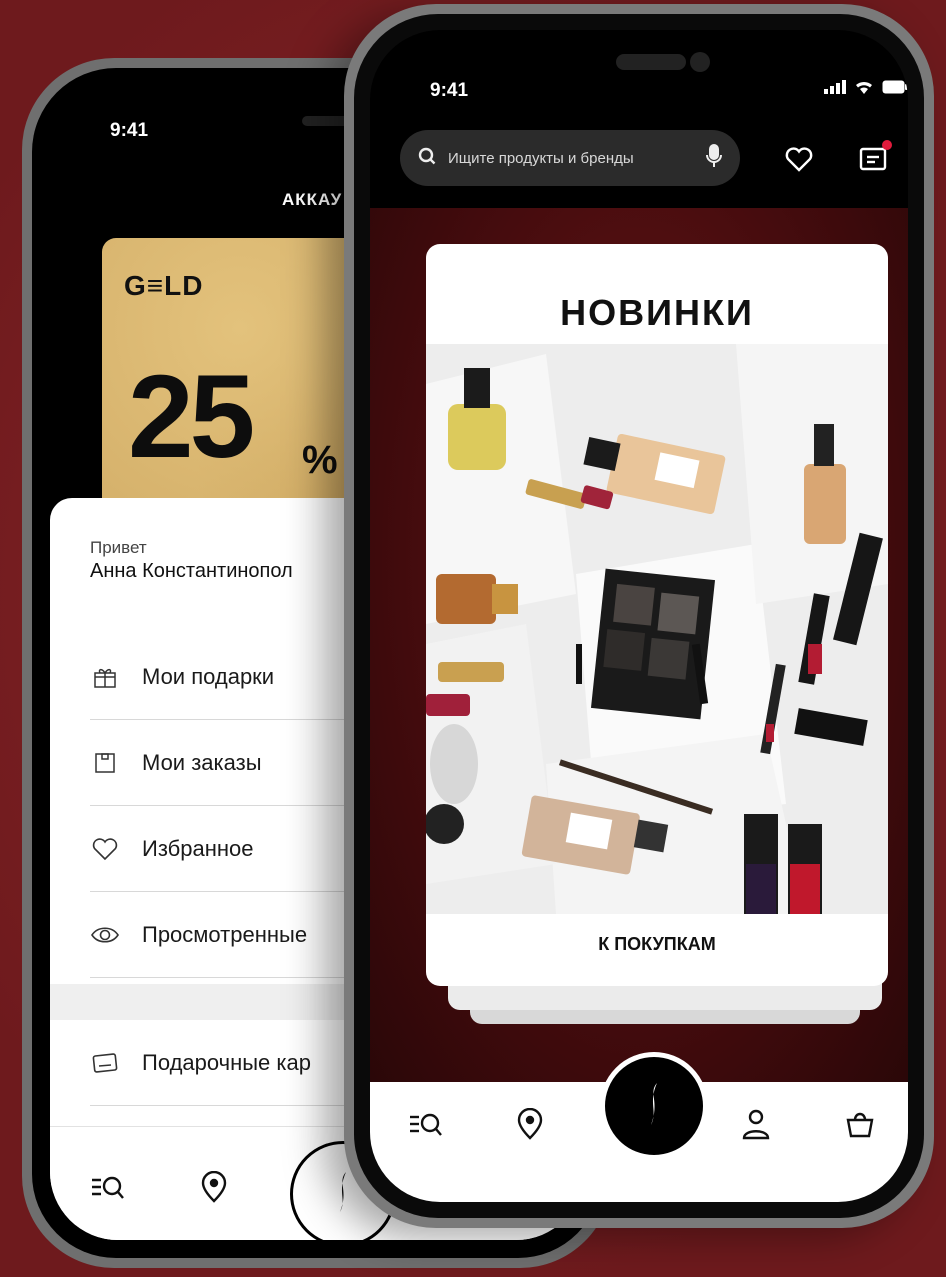 The height and width of the screenshot is (1277, 946). Describe the element at coordinates (226, 1062) in the screenshot. I see `menu-item-label: Подарочные кар` at that location.